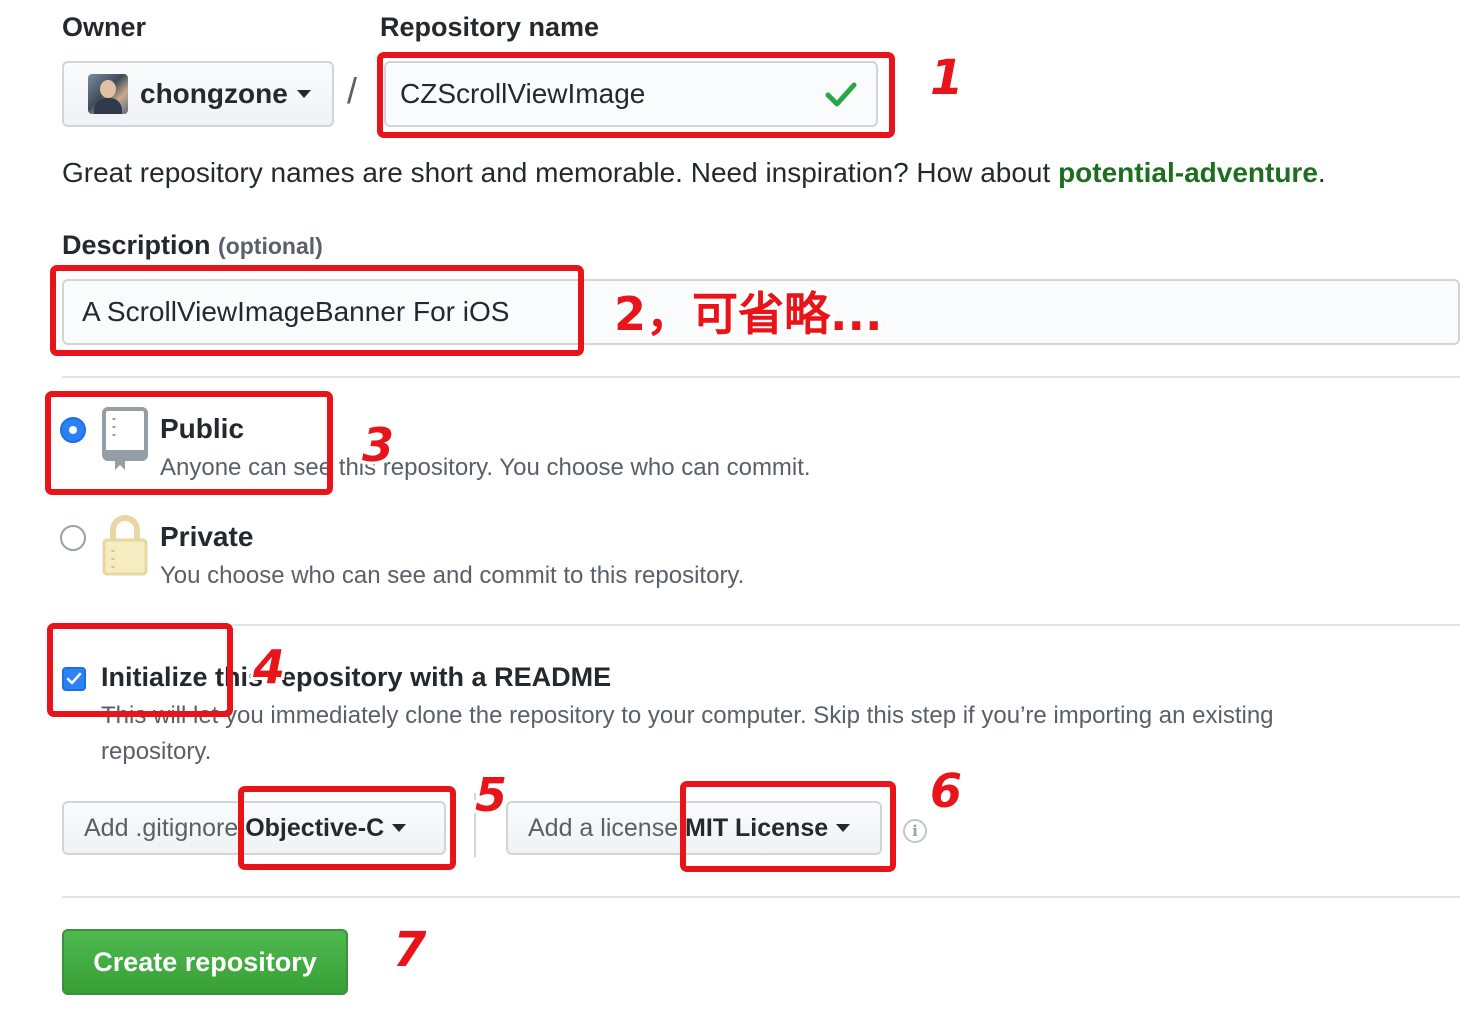  What do you see at coordinates (946, 791) in the screenshot?
I see `annotation-6: 6` at bounding box center [946, 791].